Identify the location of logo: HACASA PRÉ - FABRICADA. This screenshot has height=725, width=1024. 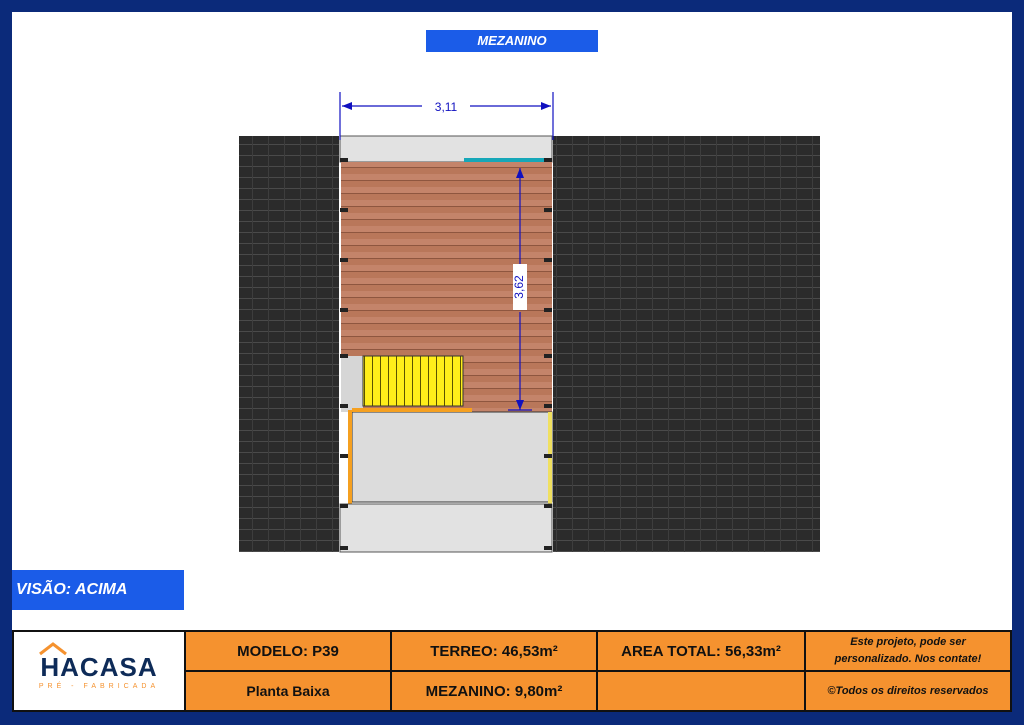
(99, 671).